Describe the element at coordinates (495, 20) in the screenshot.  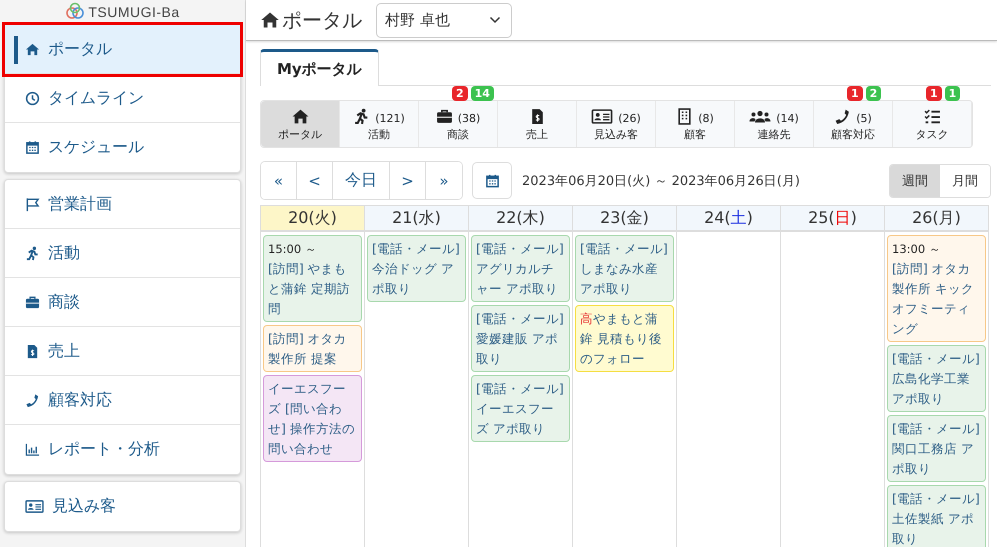
I see `chevron-down-icon` at that location.